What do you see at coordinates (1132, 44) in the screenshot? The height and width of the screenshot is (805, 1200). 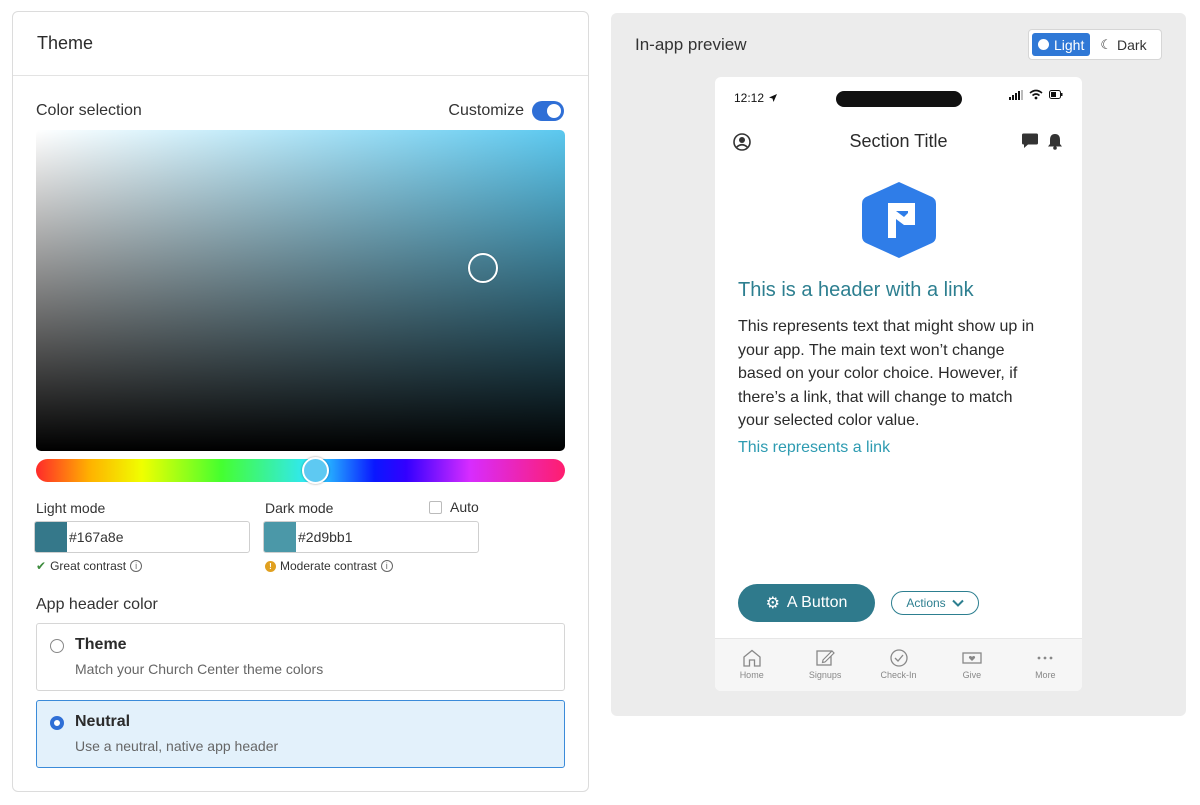 I see `dark-mode-button-label: Dark` at bounding box center [1132, 44].